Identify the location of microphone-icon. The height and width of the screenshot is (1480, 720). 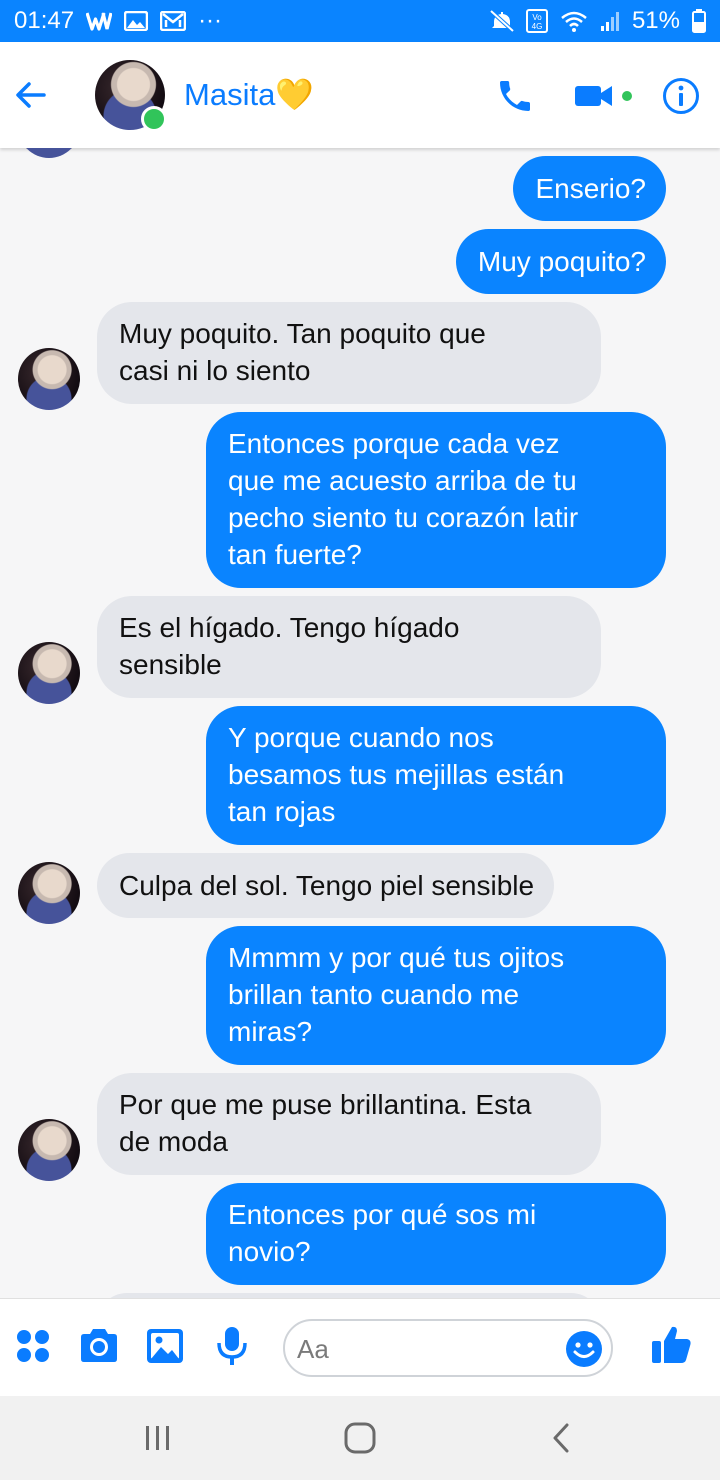
(233, 1346).